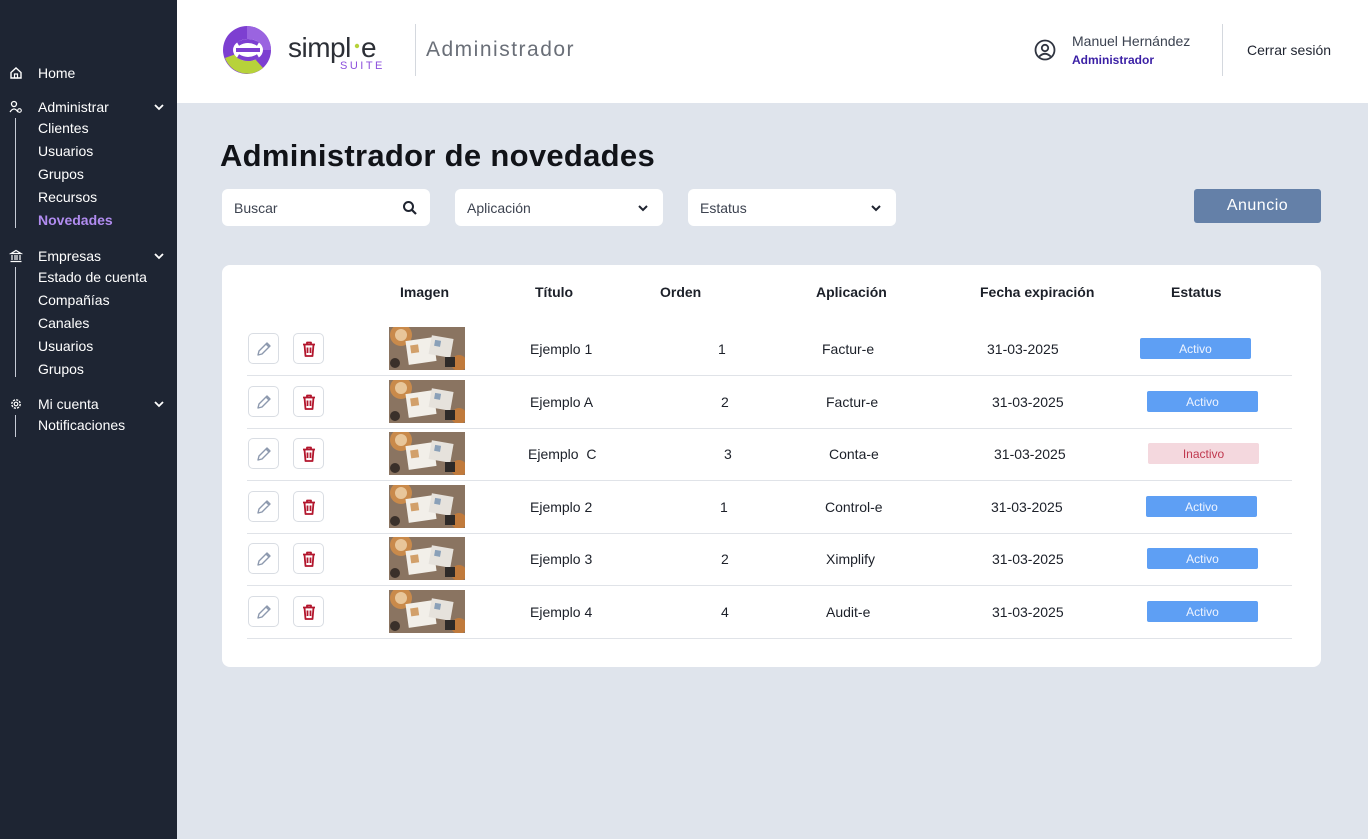 The image size is (1368, 839). Describe the element at coordinates (561, 612) in the screenshot. I see `cell-titulo: Ejemplo 4` at that location.